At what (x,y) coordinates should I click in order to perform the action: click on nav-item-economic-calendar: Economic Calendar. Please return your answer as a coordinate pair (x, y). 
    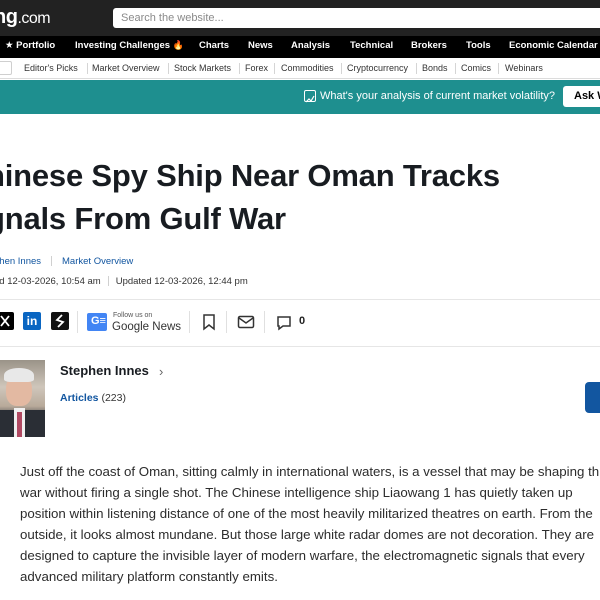
    Looking at the image, I should click on (553, 45).